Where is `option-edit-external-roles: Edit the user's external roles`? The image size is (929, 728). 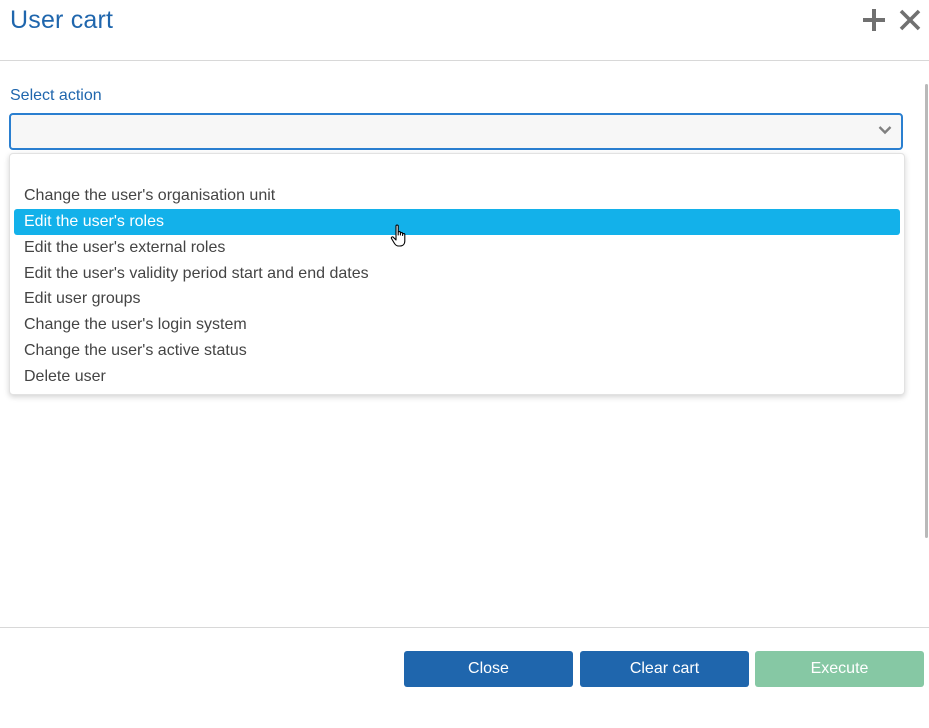 option-edit-external-roles: Edit the user's external roles is located at coordinates (457, 248).